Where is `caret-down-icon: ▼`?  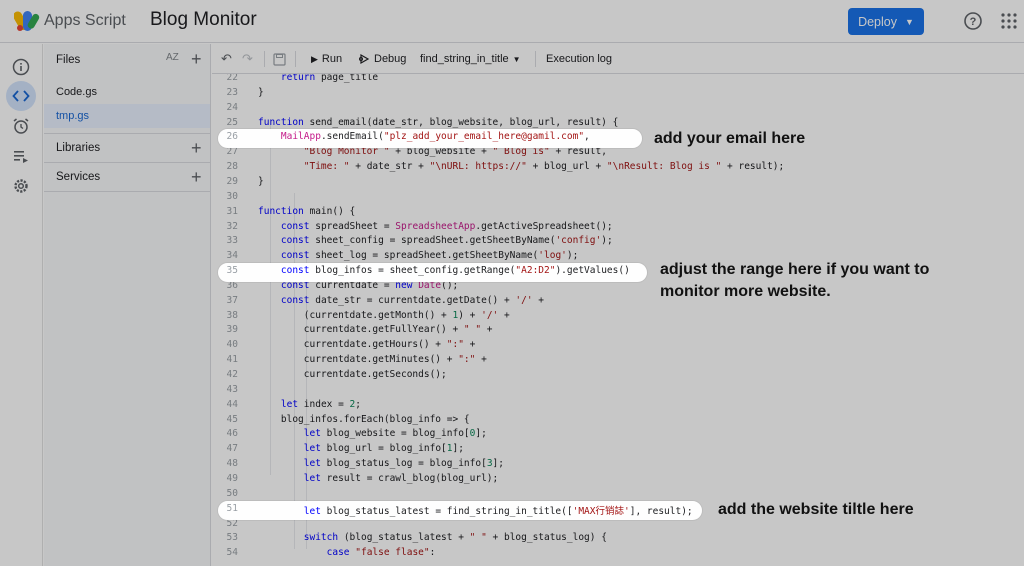
caret-down-icon: ▼ is located at coordinates (909, 21).